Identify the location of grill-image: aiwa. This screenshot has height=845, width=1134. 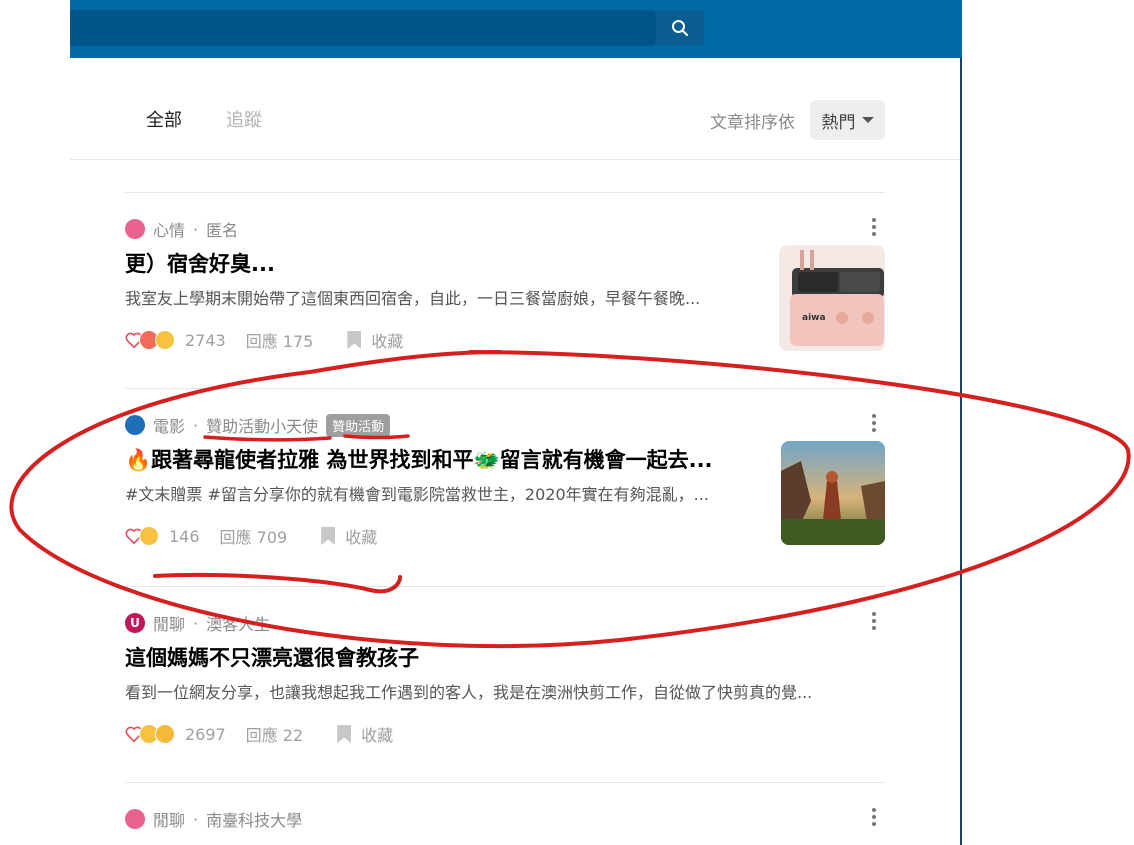
(832, 298).